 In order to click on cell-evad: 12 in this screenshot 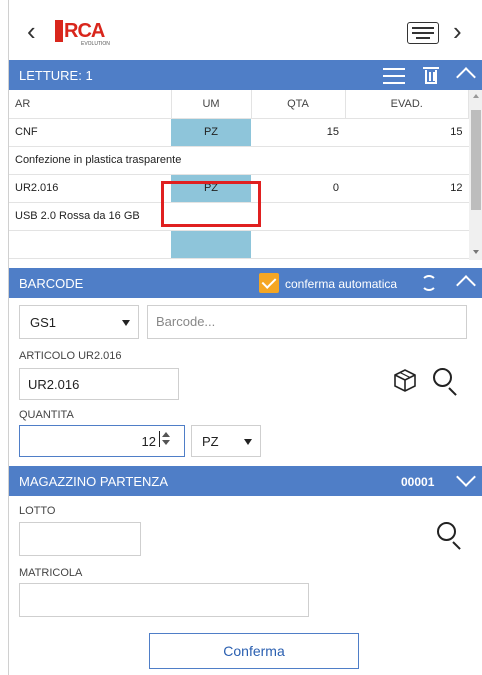, I will do `click(407, 188)`.